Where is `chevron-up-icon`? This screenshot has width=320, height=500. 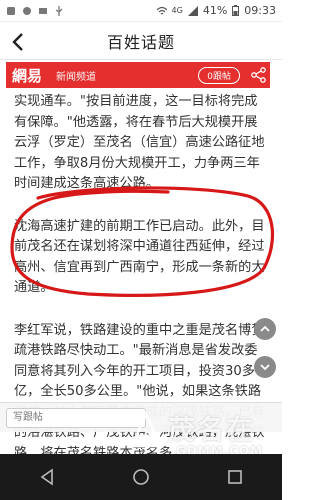 chevron-up-icon is located at coordinates (265, 328).